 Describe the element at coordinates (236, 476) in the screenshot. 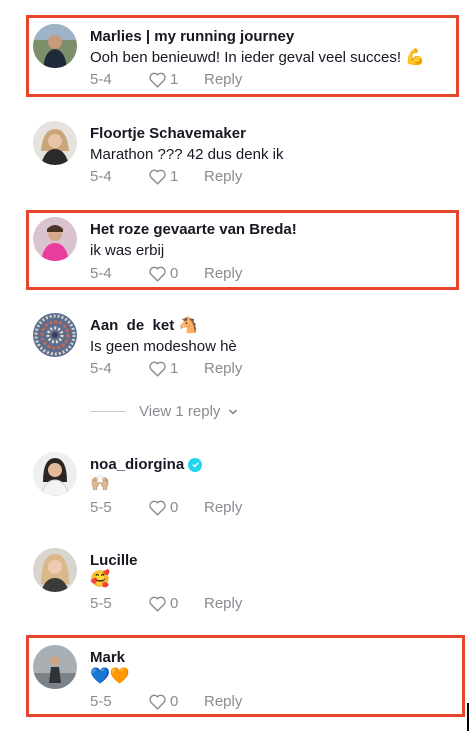

I see `comment-item: noa_diorgina 🙌🏼 5-5 0 Reply` at that location.